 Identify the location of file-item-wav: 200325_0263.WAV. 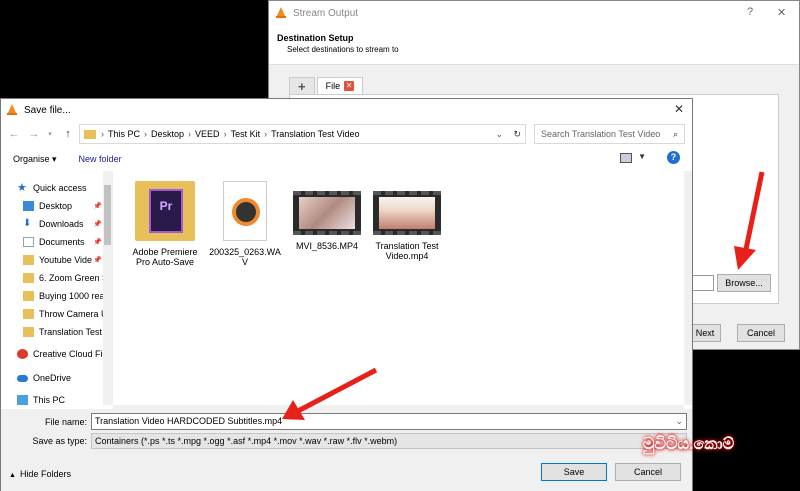
(245, 224).